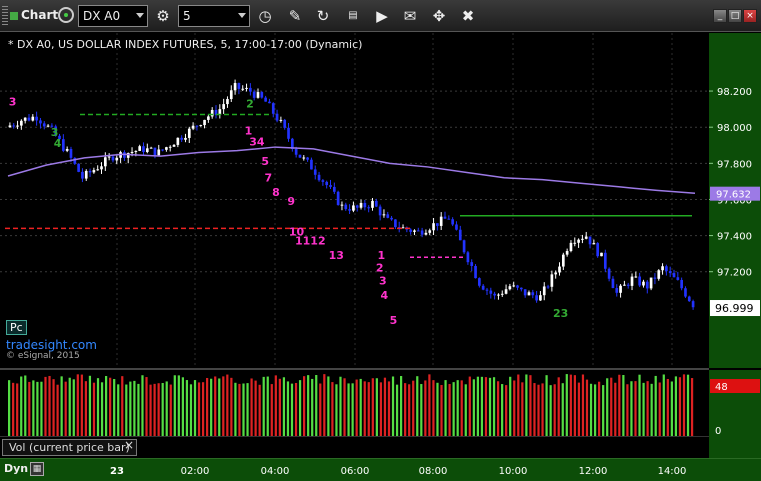  What do you see at coordinates (353, 16) in the screenshot?
I see `options-icon: ▤` at bounding box center [353, 16].